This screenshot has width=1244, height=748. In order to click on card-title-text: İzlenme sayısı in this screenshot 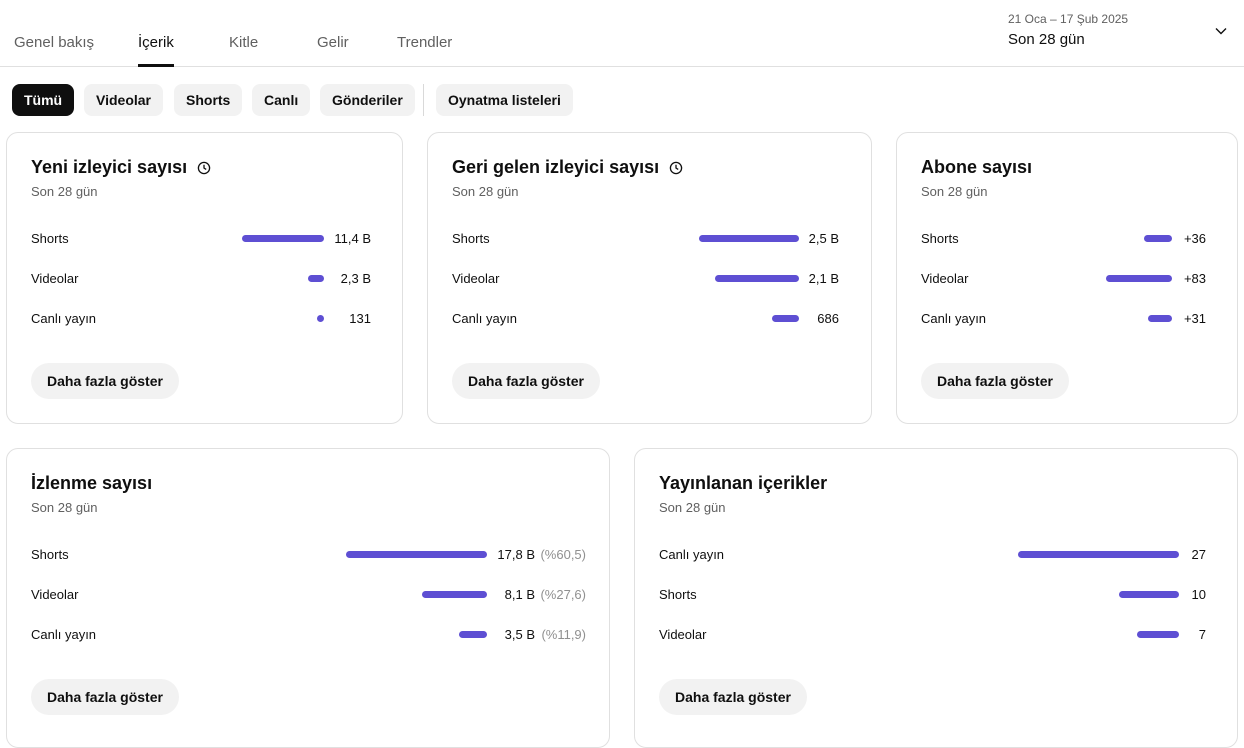, I will do `click(92, 483)`.